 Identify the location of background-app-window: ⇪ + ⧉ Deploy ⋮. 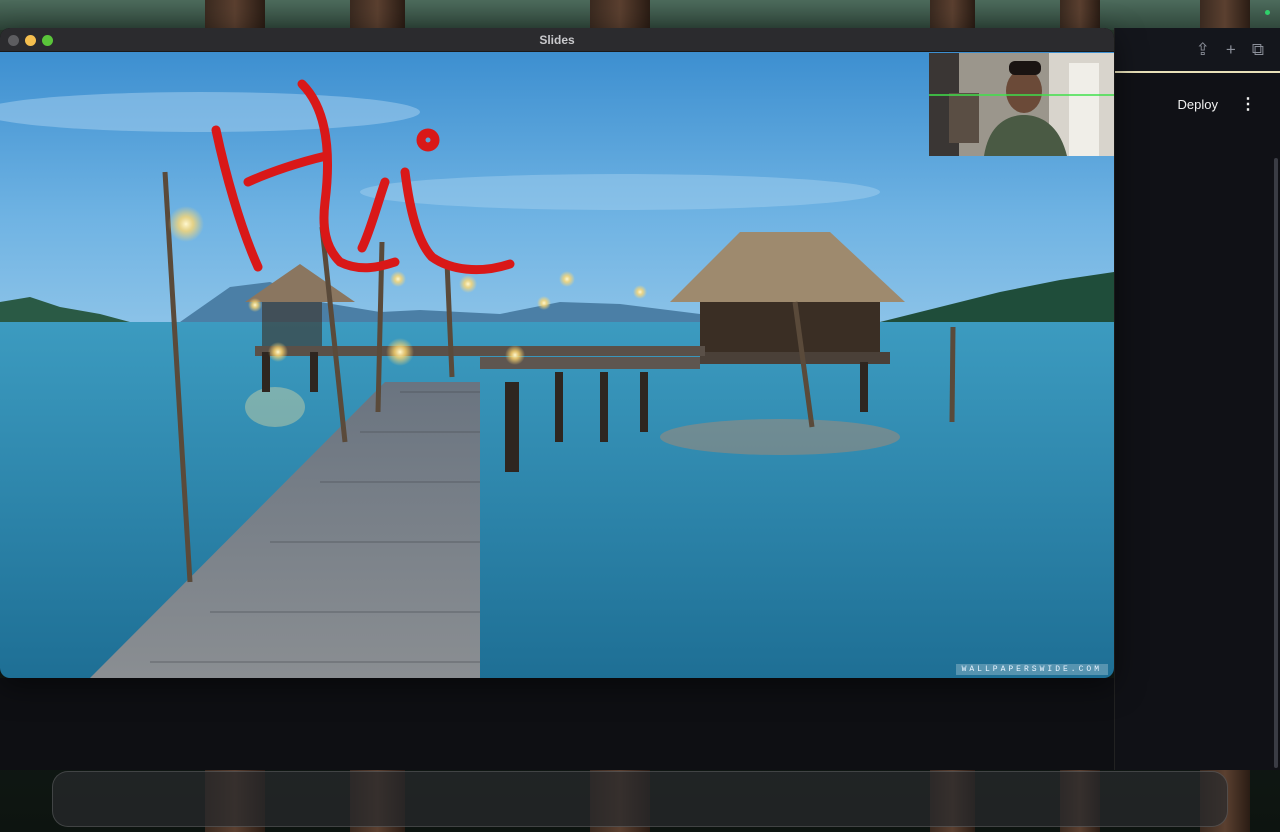
(1197, 399).